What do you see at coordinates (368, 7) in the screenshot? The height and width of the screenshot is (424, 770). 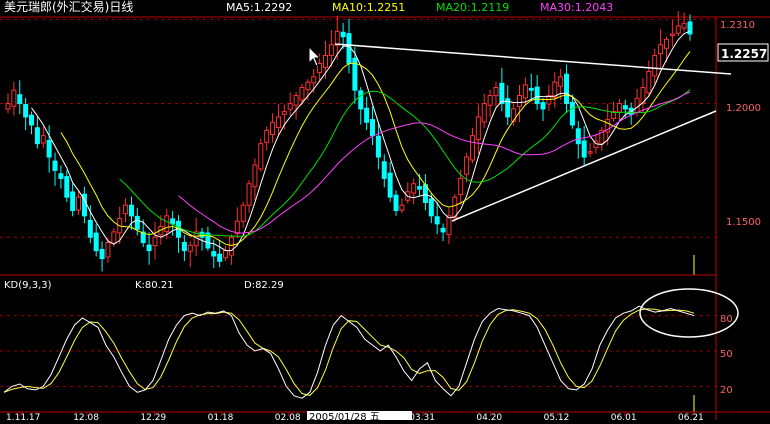 I see `ma10-label: MA10:1.2251` at bounding box center [368, 7].